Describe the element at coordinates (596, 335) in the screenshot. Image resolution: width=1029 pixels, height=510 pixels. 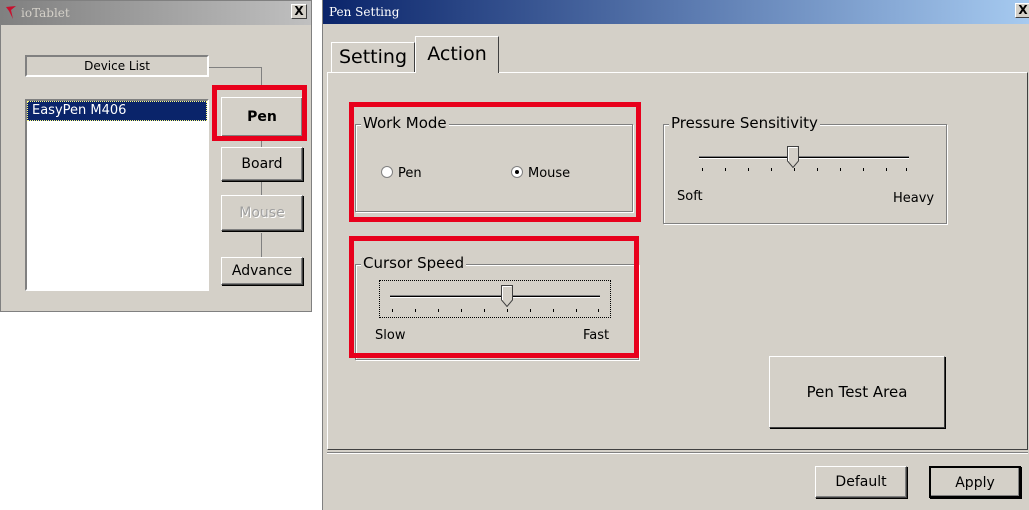
I see `cursor-speed-max-label: Fast` at that location.